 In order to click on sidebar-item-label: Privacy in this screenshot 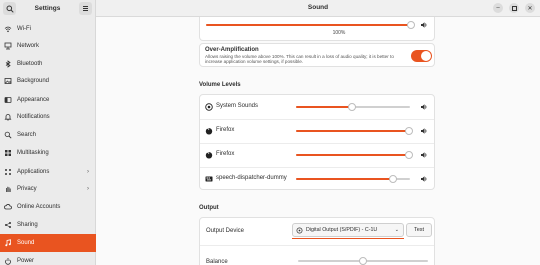, I will do `click(27, 189)`.